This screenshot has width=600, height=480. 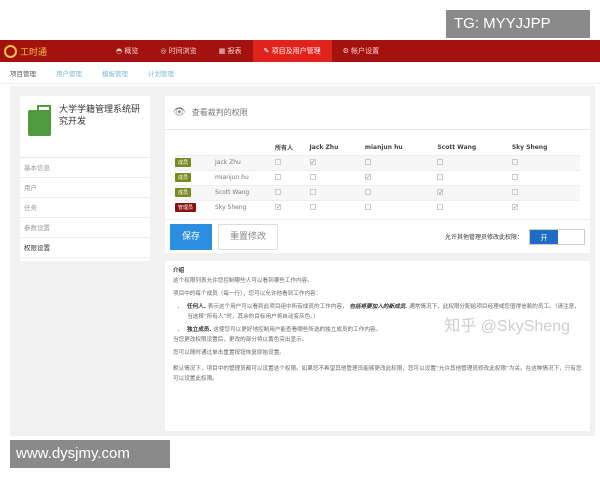 I want to click on member-name: mianjun hu, so click(x=245, y=177).